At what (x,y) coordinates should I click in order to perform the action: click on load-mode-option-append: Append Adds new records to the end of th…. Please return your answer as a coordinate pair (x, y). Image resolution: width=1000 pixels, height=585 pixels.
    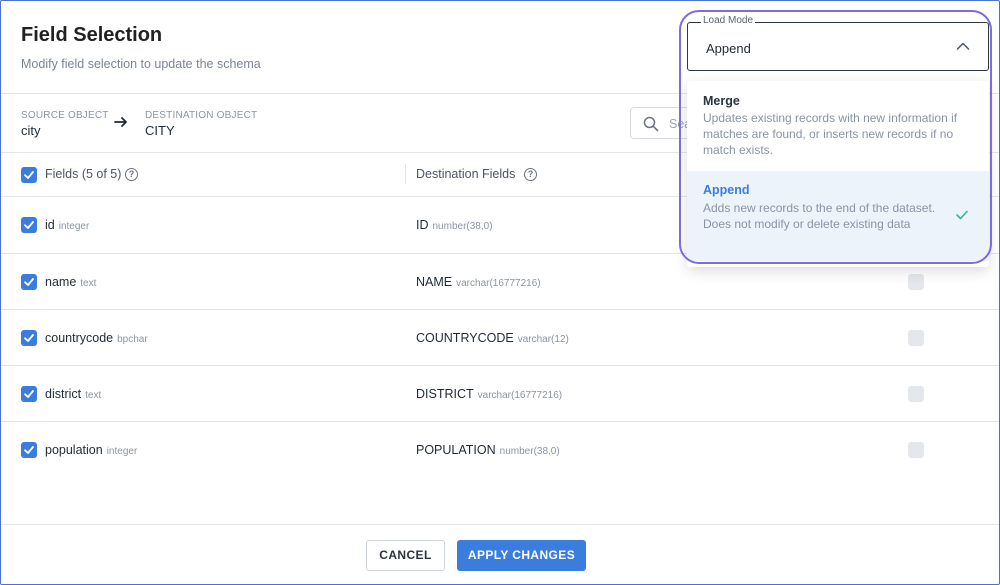
    Looking at the image, I should click on (838, 216).